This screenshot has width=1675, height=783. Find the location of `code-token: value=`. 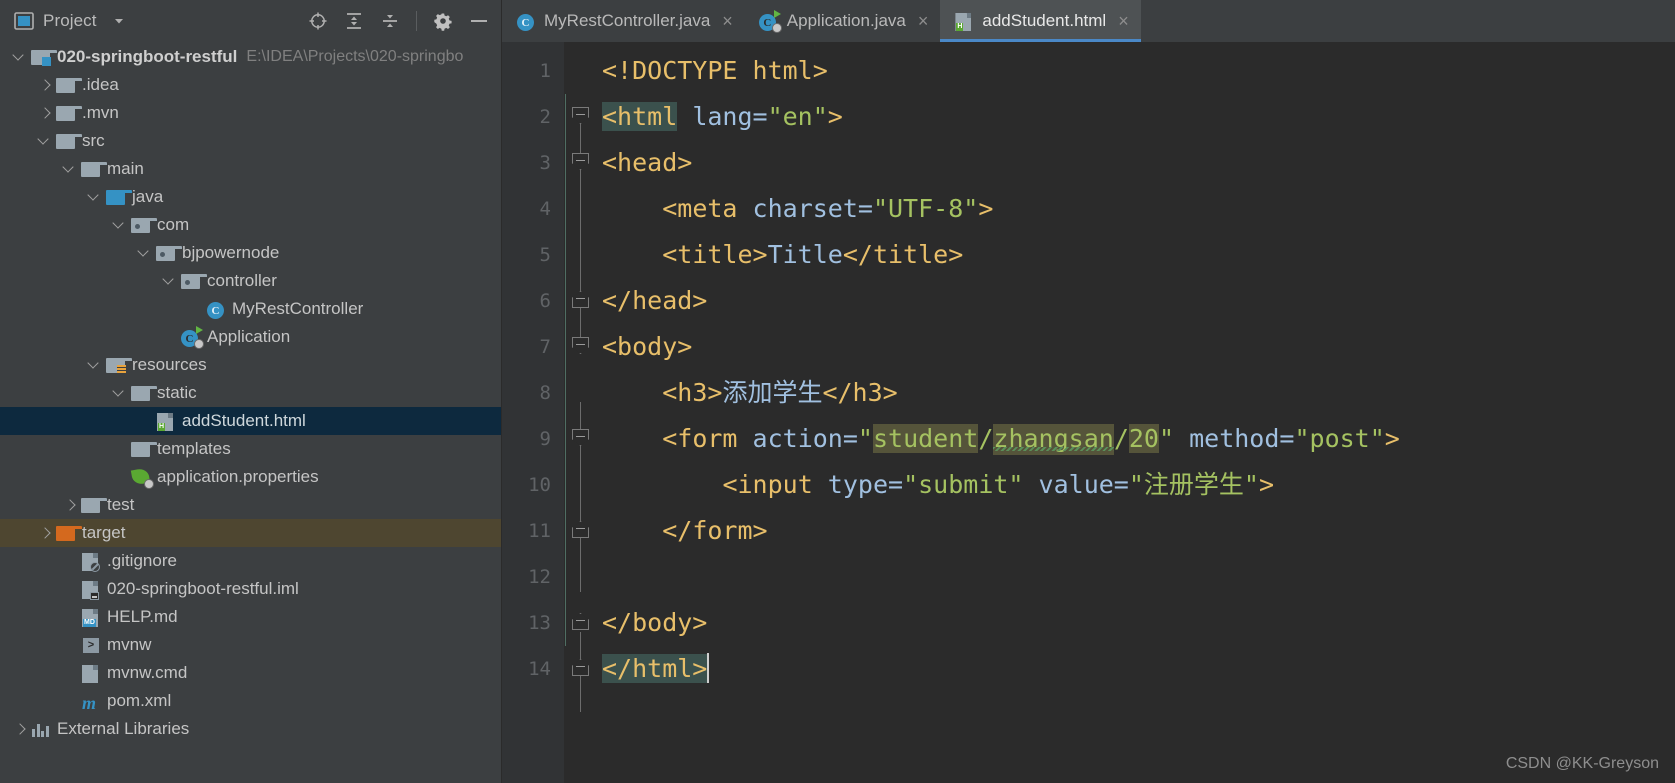

code-token: value= is located at coordinates (1076, 484).